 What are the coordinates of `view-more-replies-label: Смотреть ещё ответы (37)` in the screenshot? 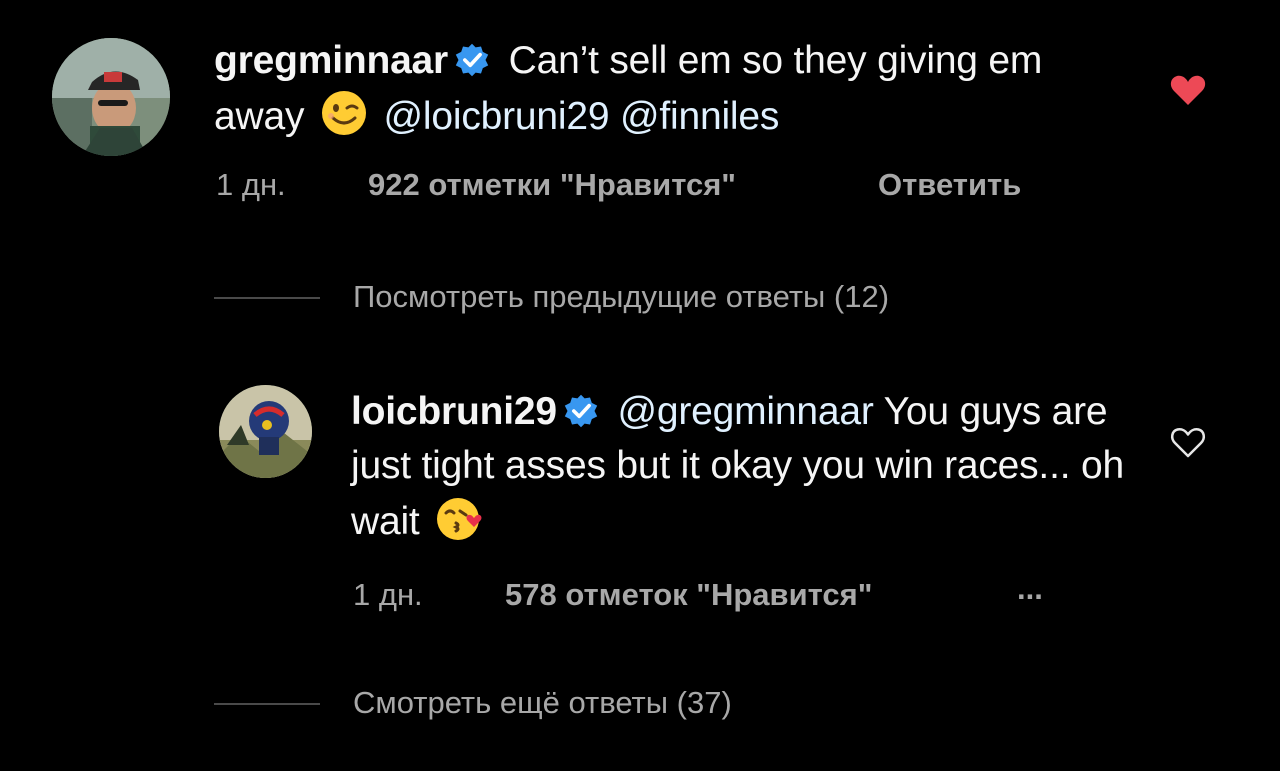 It's located at (542, 702).